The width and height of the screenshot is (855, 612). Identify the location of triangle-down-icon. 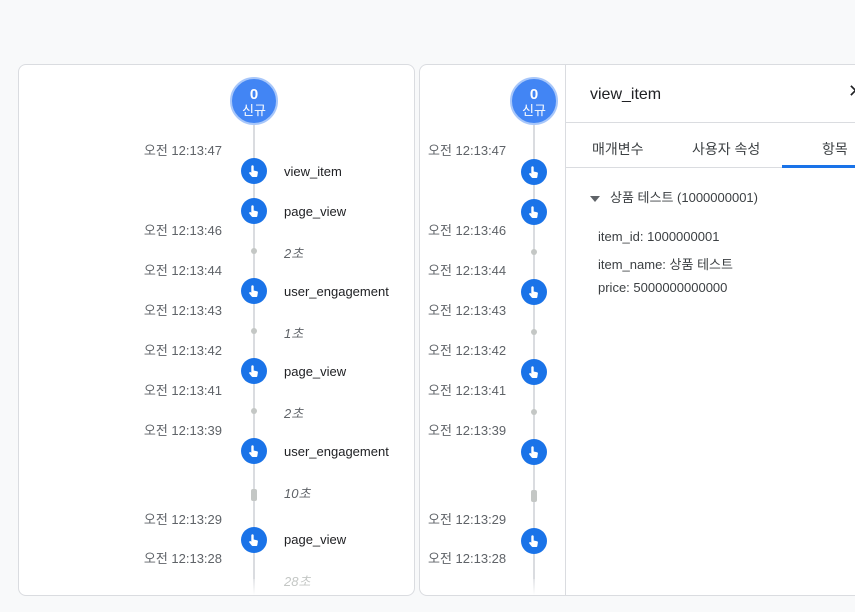
(595, 198).